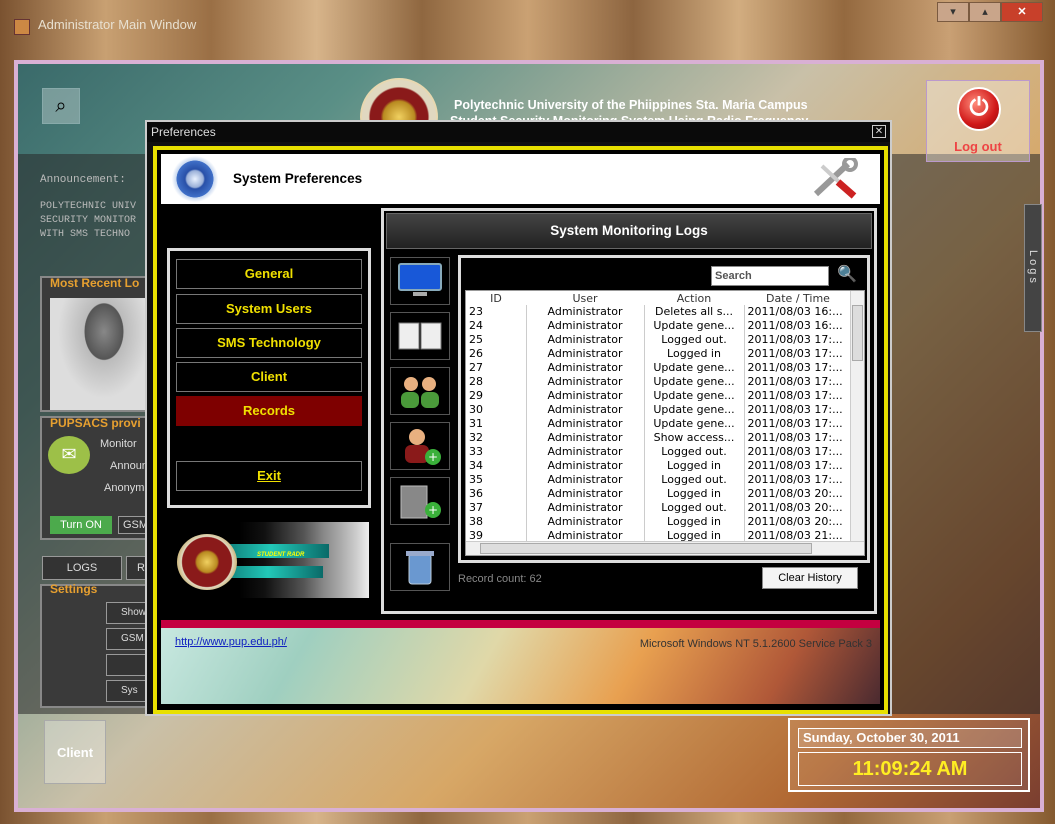  Describe the element at coordinates (848, 276) in the screenshot. I see `search-icon: 🔍` at that location.